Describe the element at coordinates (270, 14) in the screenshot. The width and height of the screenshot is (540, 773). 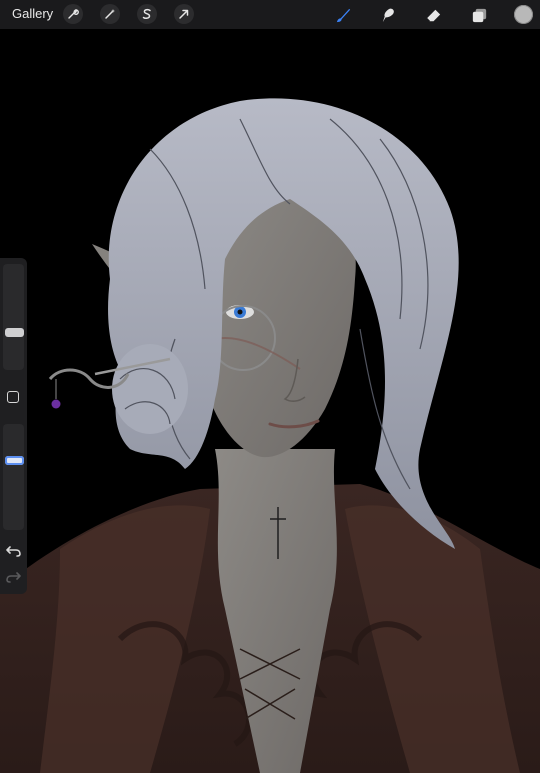
I see `top-toolbar: Gallery` at that location.